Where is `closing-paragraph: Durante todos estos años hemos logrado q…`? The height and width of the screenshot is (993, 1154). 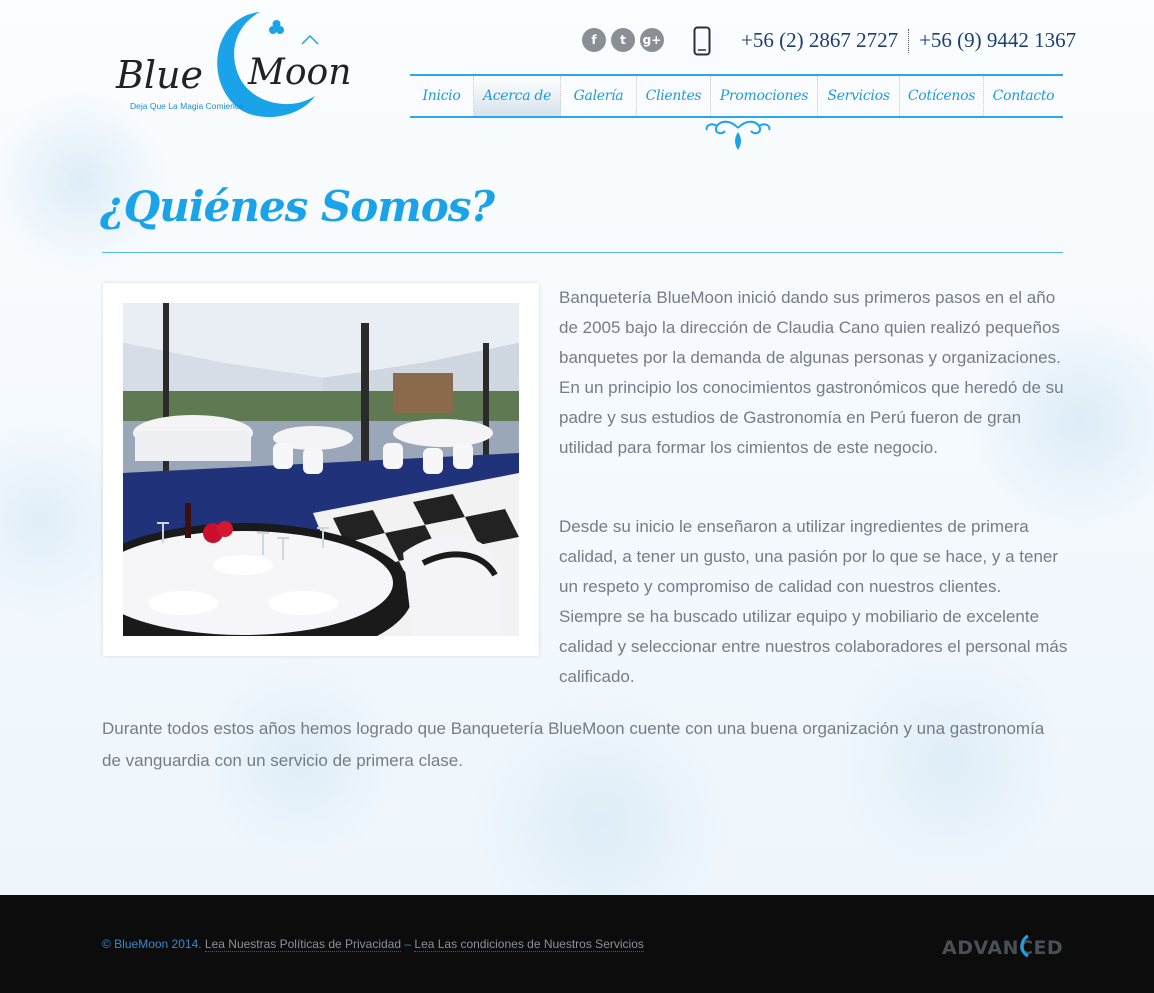 closing-paragraph: Durante todos estos años hemos logrado q… is located at coordinates (573, 744).